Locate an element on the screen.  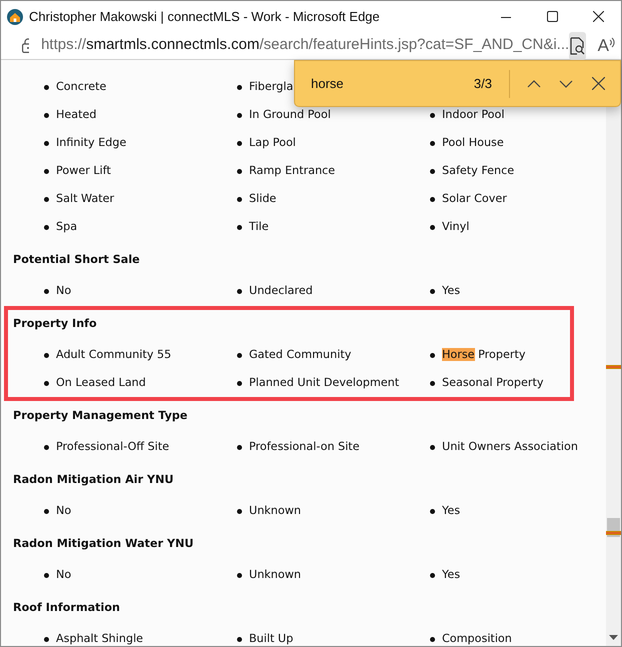
list-item-text: Professional-Off Site is located at coordinates (113, 446).